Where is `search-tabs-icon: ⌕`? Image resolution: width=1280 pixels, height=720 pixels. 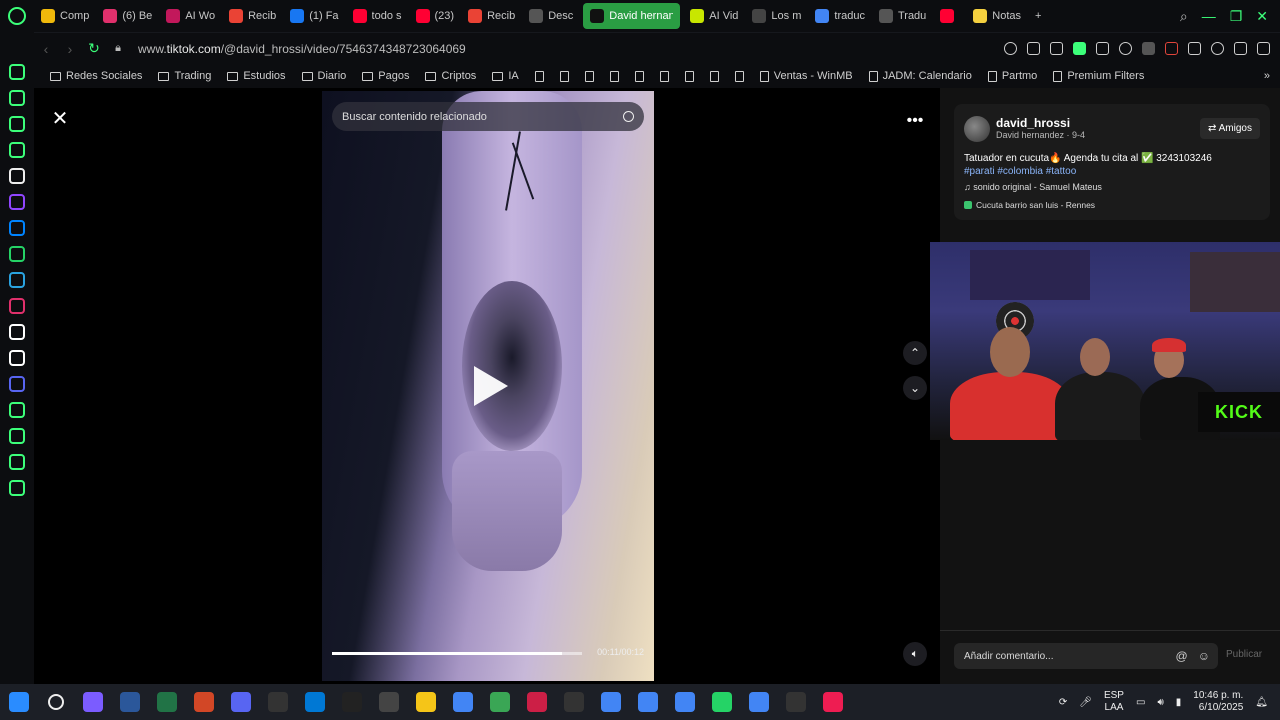
search-tabs-icon: ⌕ is located at coordinates (1184, 16).